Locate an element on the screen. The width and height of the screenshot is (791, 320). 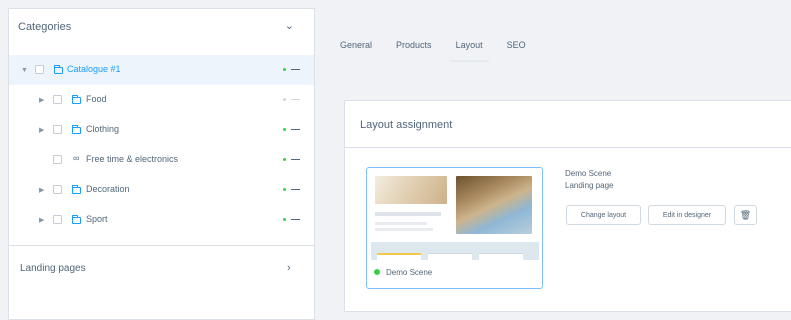
tab-general: General is located at coordinates (356, 48).